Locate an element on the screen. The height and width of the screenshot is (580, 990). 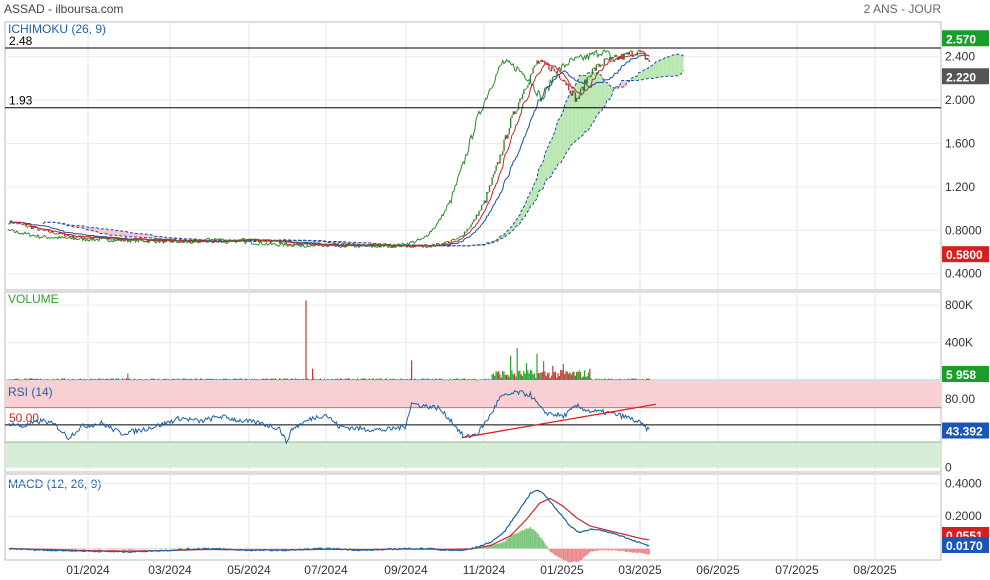
level-label-2-48: 2.48 is located at coordinates (21, 41).